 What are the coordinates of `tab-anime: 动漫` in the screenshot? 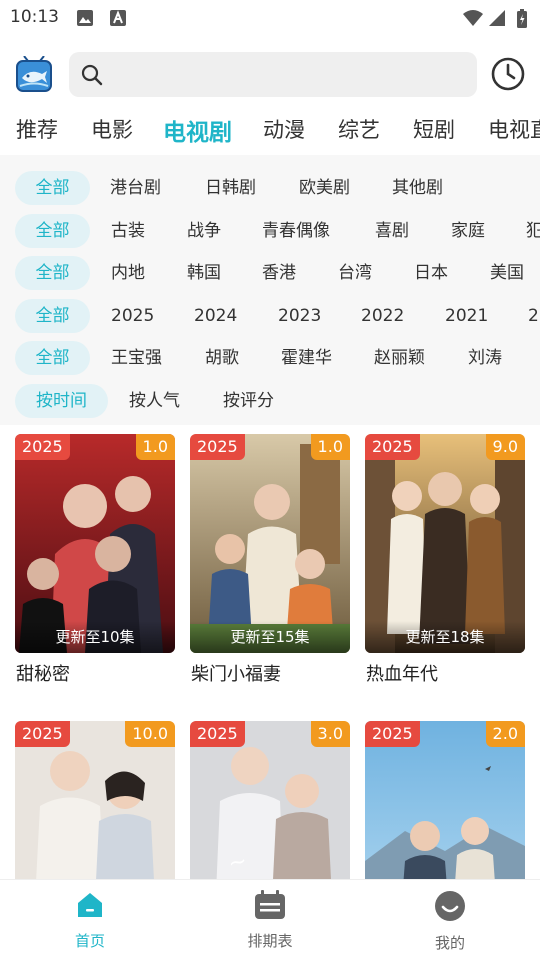 It's located at (284, 129).